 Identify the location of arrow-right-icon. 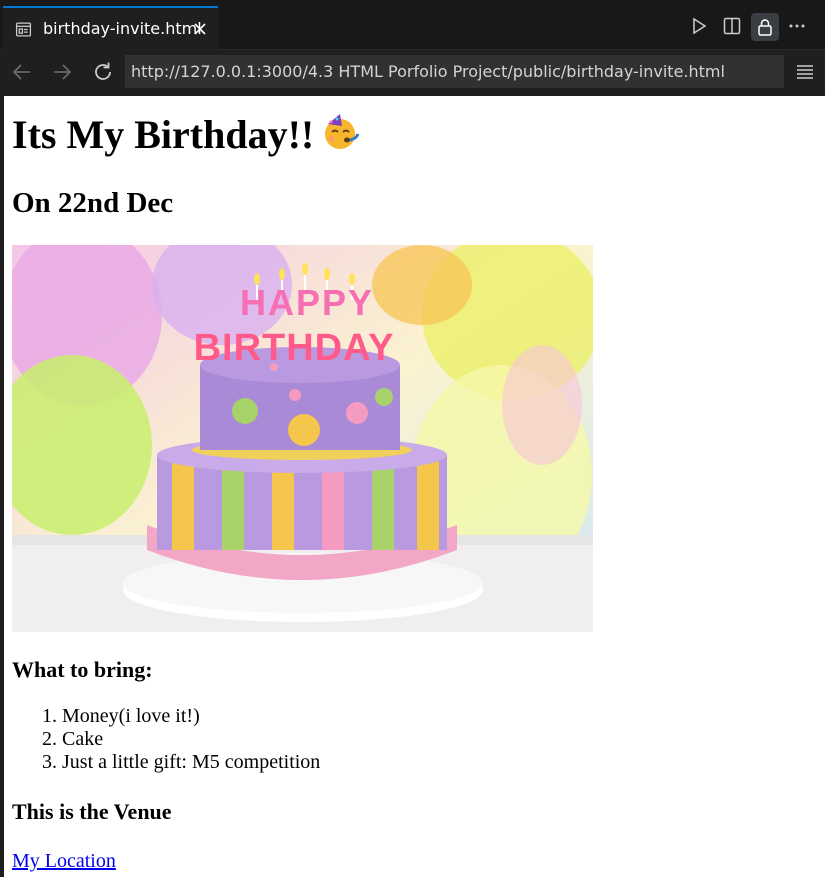
(62, 72).